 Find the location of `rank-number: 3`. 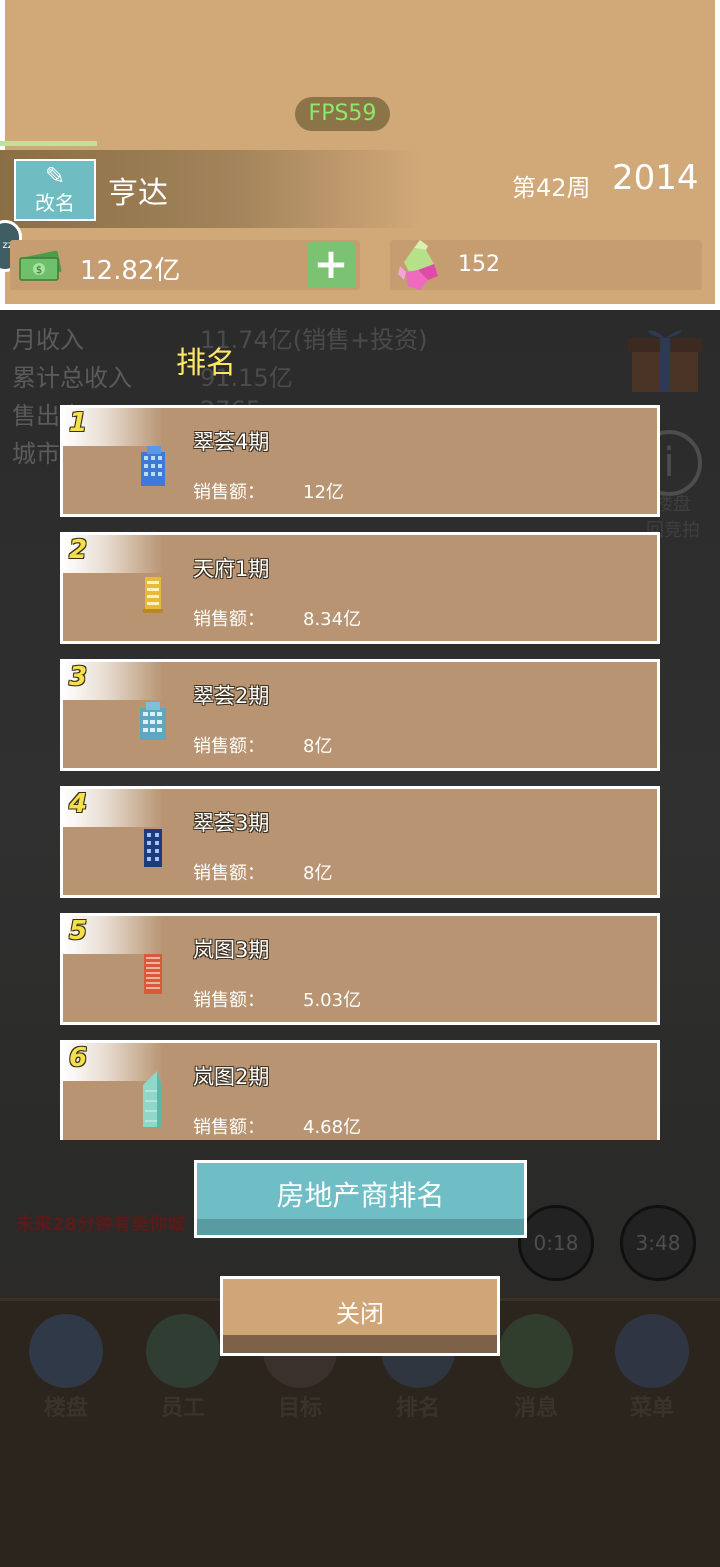

rank-number: 3 is located at coordinates (78, 677).